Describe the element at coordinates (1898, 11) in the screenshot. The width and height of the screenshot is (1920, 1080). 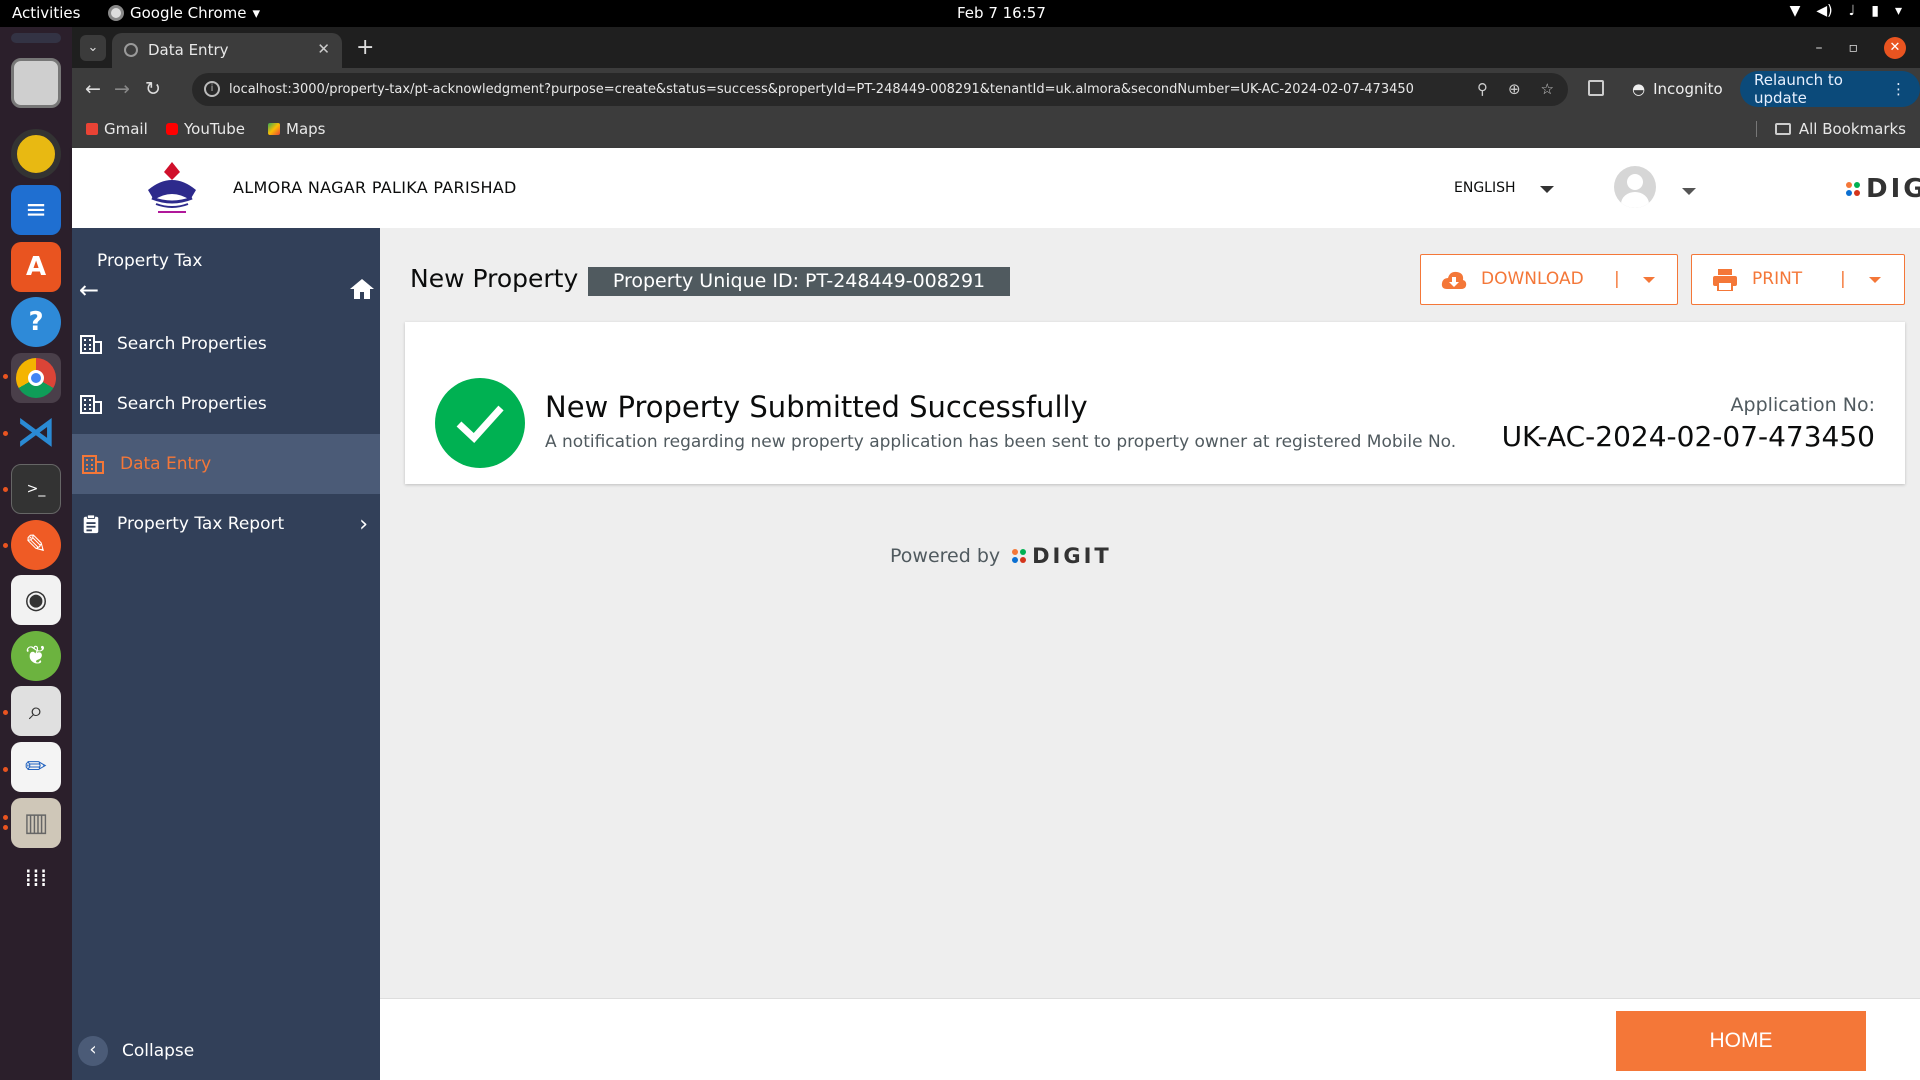
I see `power-menu-icon: ▾` at that location.